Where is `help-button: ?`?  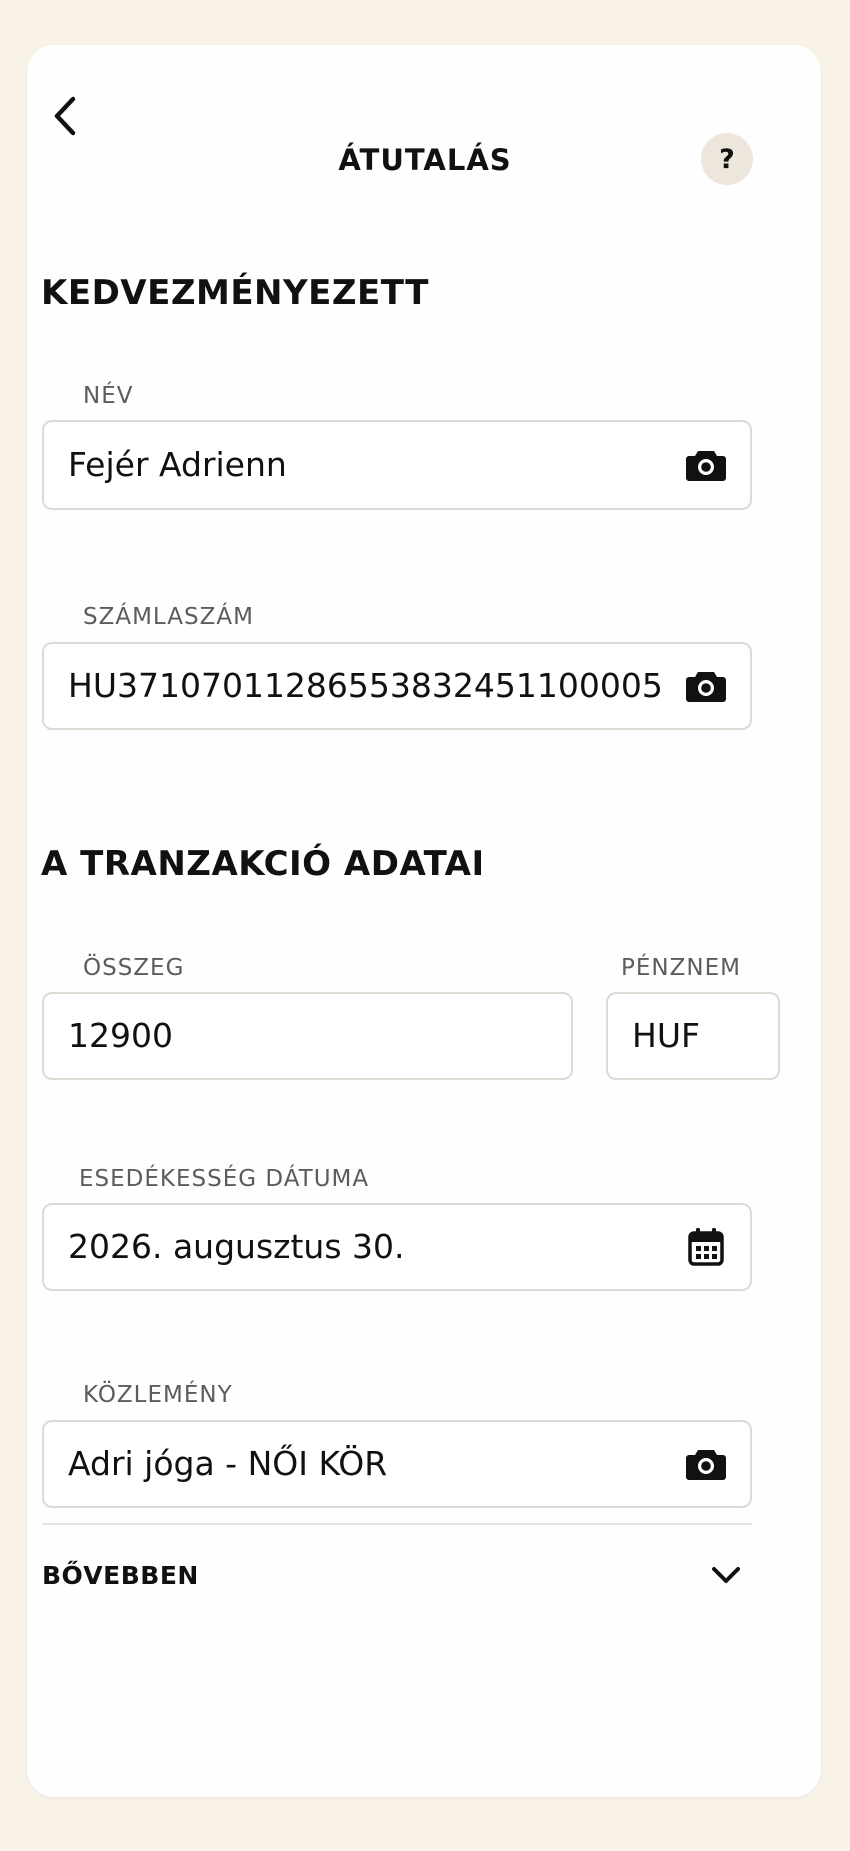
help-button: ? is located at coordinates (727, 159).